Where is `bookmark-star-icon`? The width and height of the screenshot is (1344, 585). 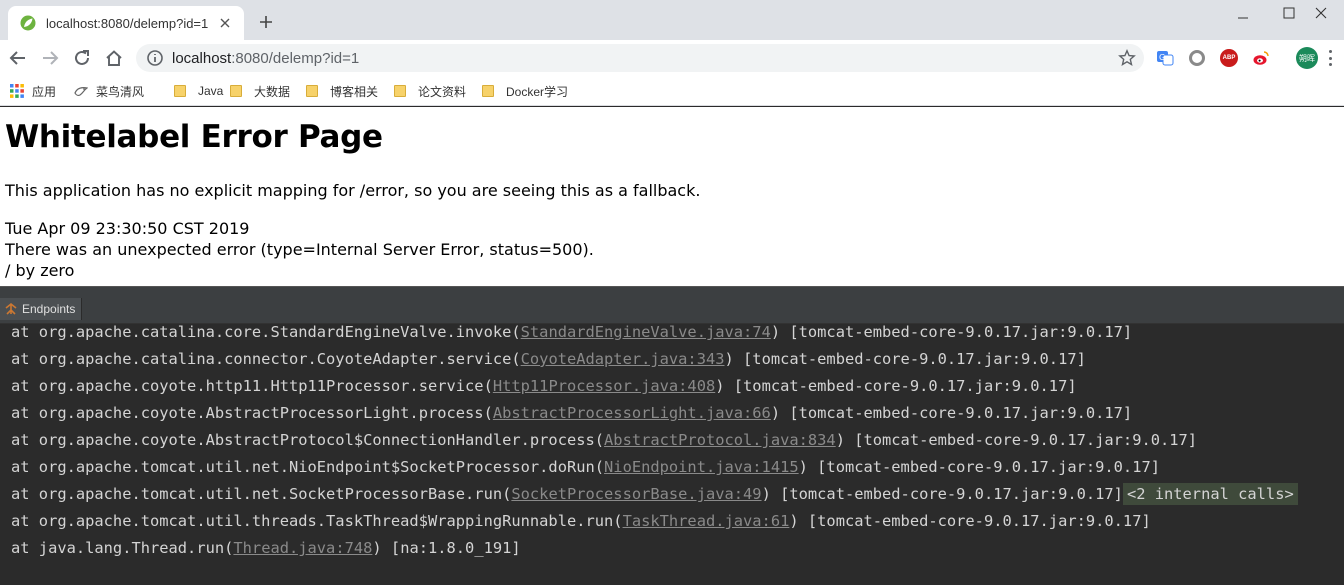
bookmark-star-icon is located at coordinates (1127, 58).